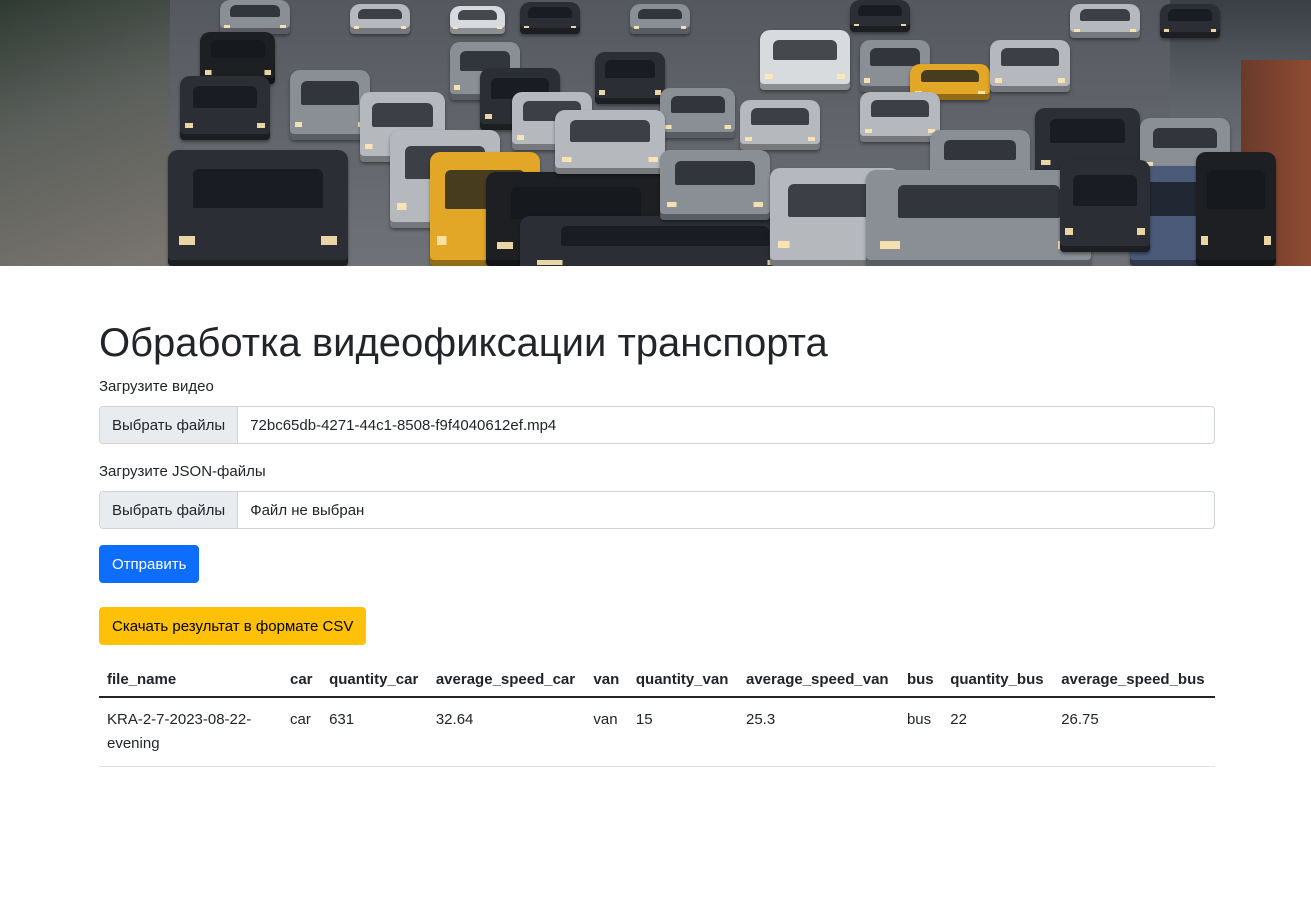  Describe the element at coordinates (657, 510) in the screenshot. I see `json-file-input: Выбрать файлы Файл не выбран` at that location.